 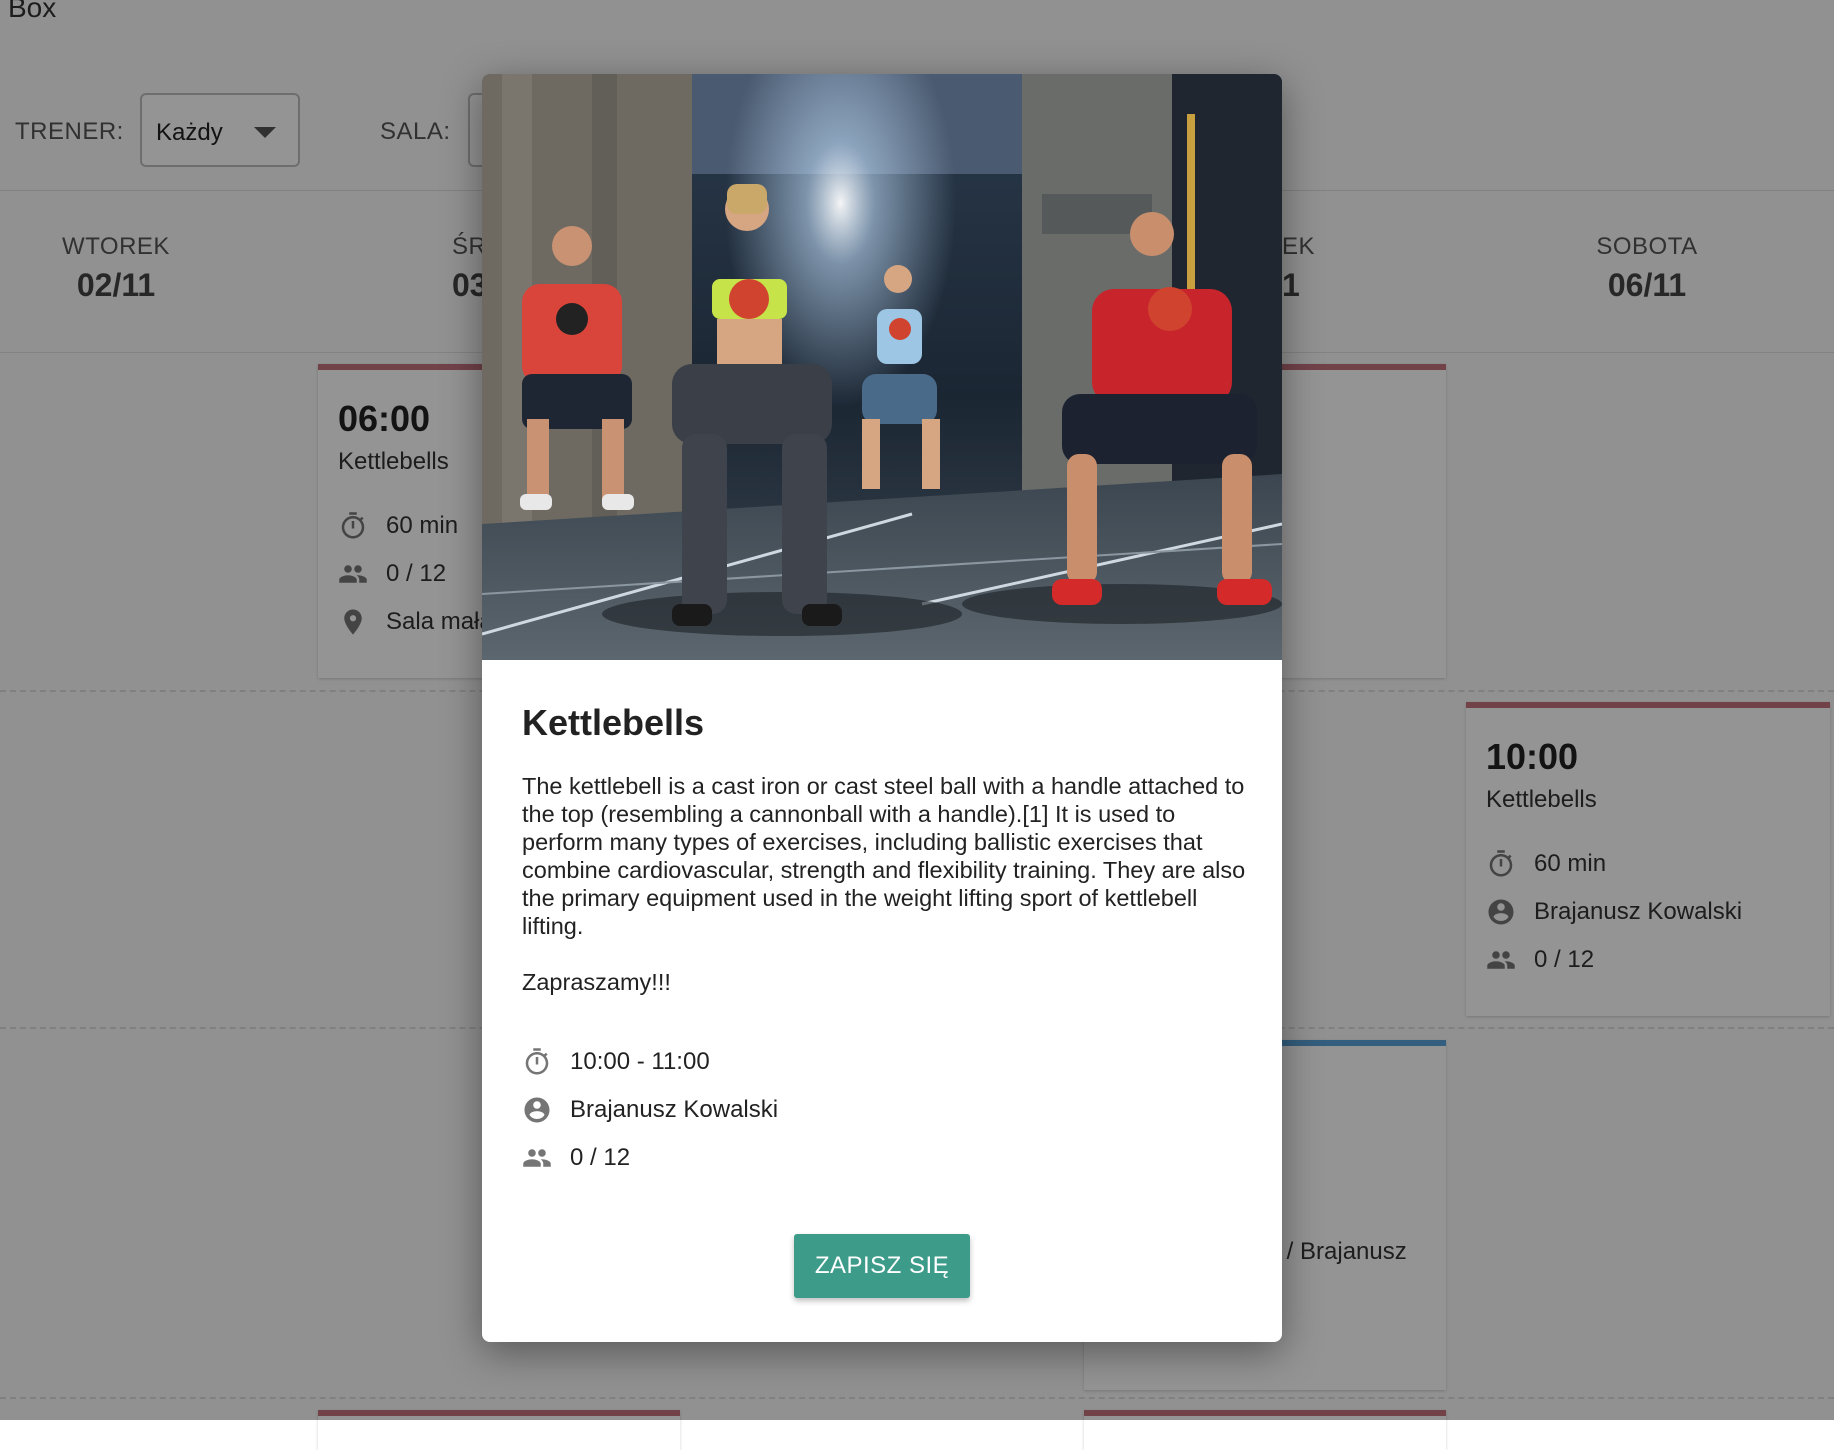 I want to click on enroll-button: ZAPISZ SIĘ, so click(x=882, y=1266).